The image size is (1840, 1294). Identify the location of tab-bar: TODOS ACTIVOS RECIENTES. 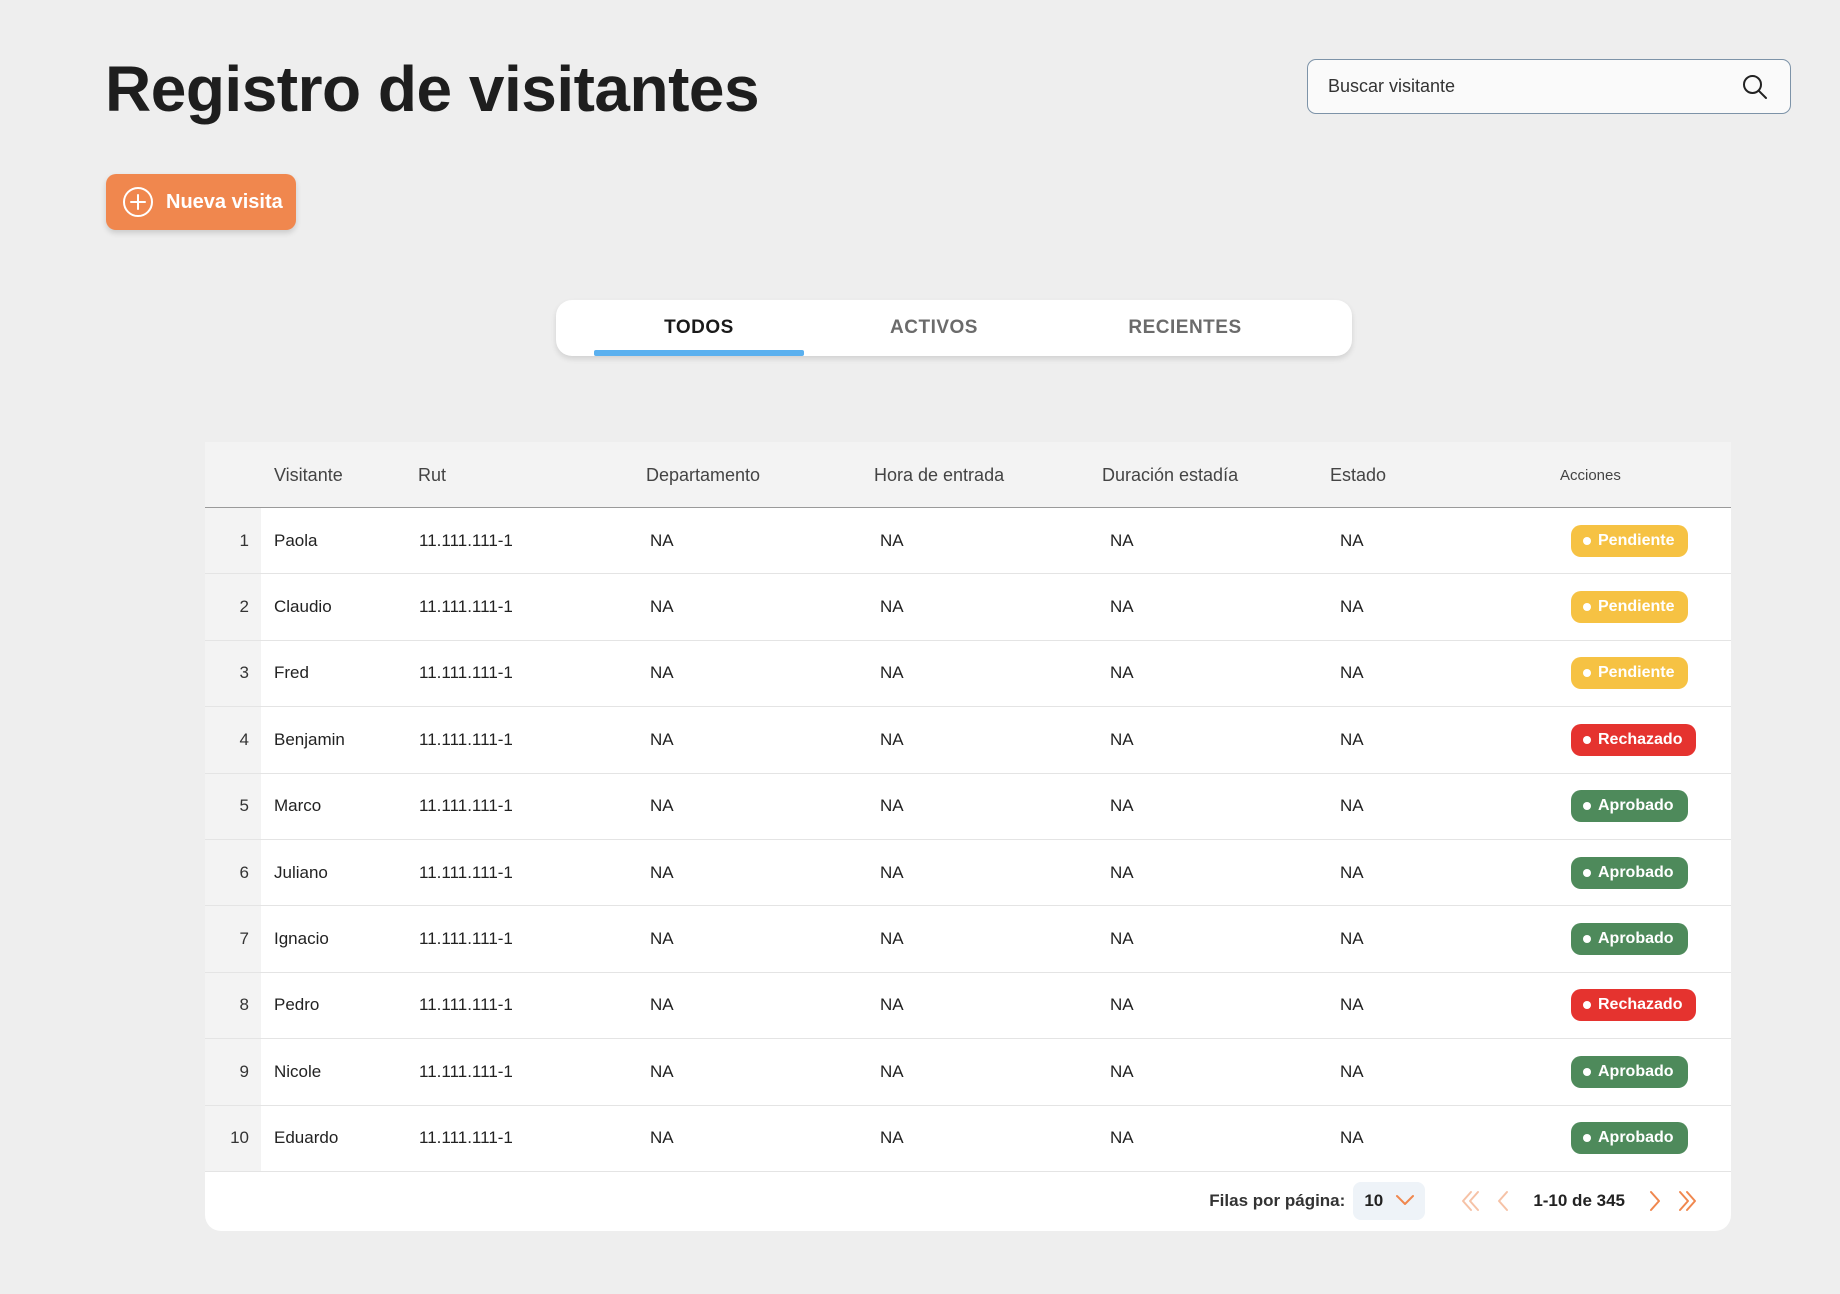
(954, 328).